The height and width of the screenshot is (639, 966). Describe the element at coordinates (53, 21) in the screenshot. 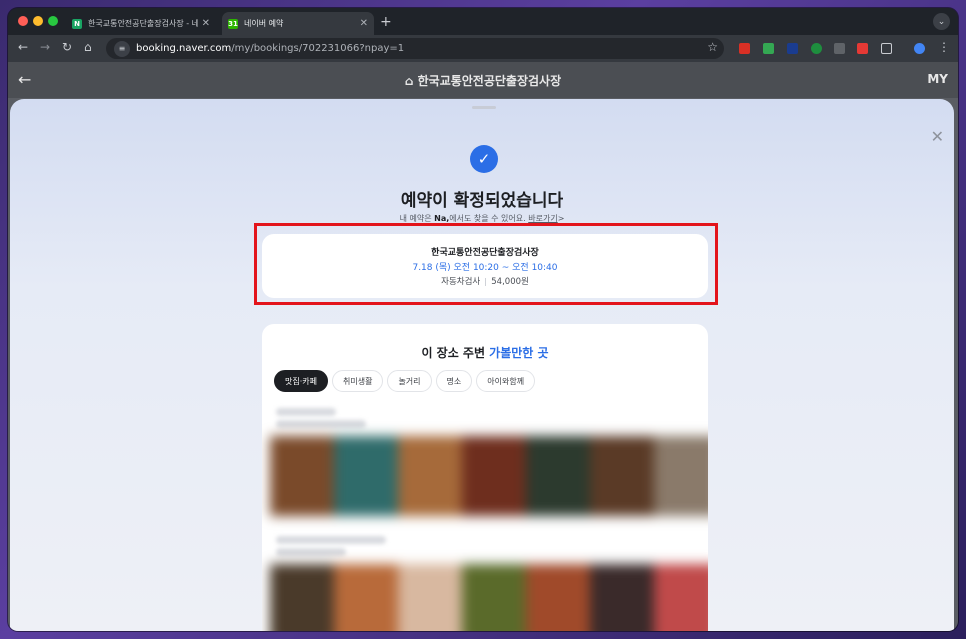

I see `maximize-window-button` at that location.